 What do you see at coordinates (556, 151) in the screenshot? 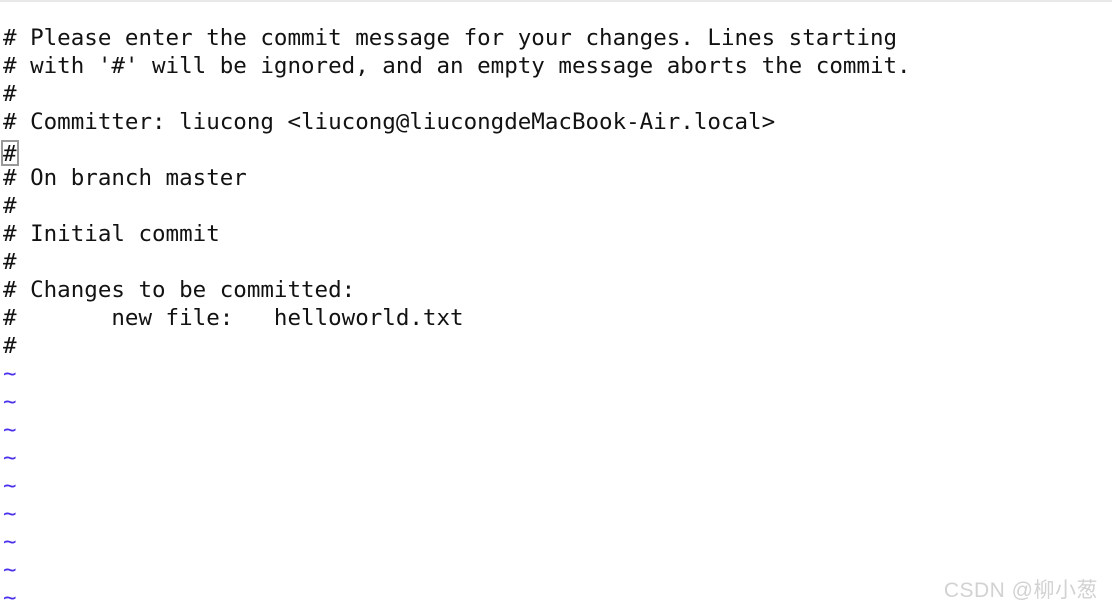
I see `buffer-line-with-cursor: #` at bounding box center [556, 151].